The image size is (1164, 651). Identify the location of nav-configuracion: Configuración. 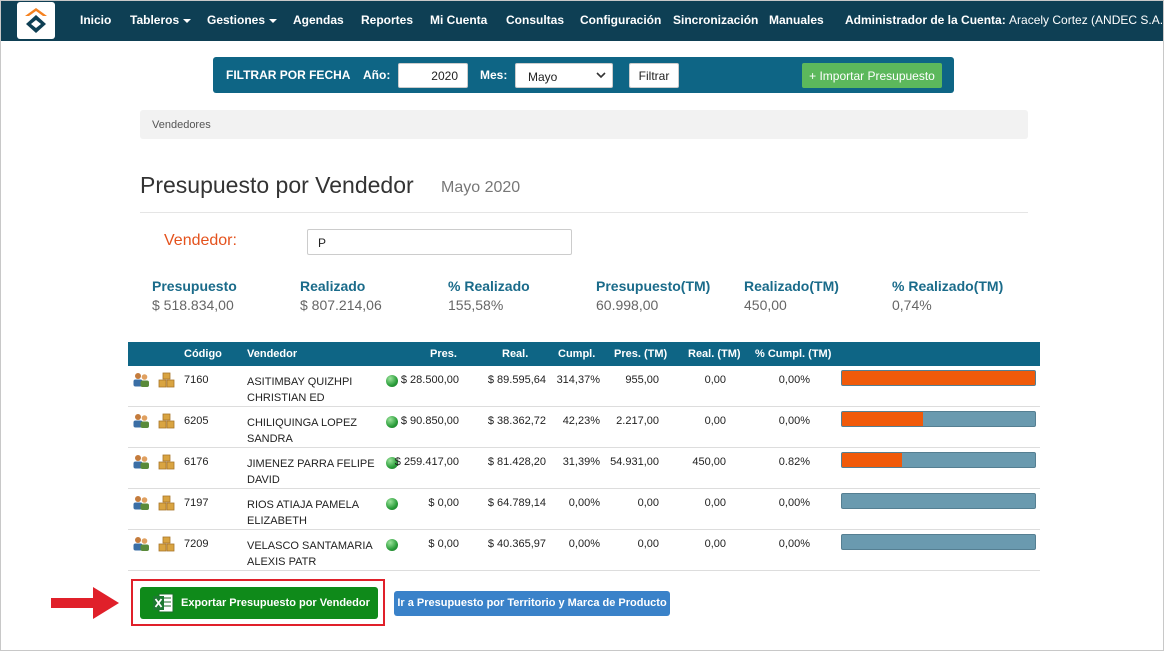
(620, 20).